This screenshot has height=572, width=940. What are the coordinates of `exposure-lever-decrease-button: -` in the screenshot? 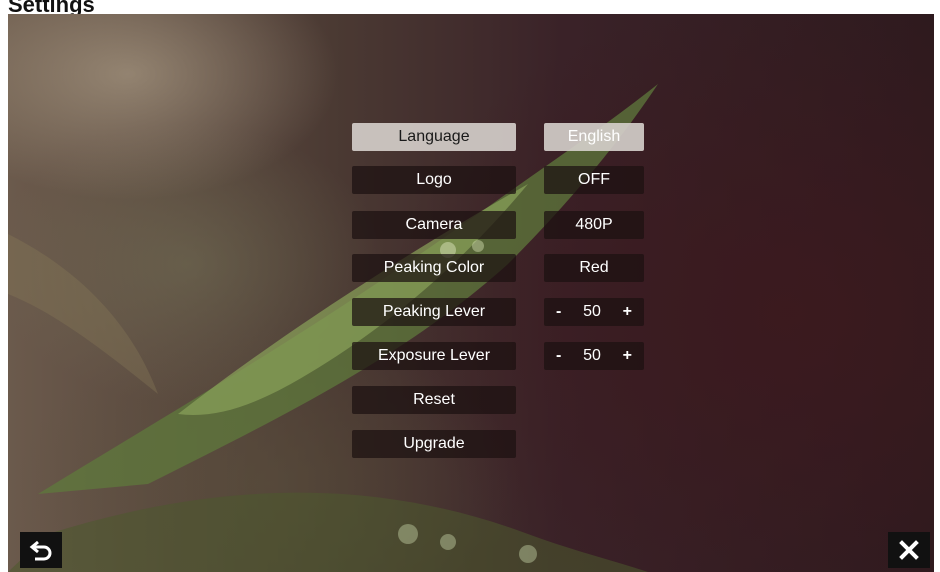 It's located at (558, 356).